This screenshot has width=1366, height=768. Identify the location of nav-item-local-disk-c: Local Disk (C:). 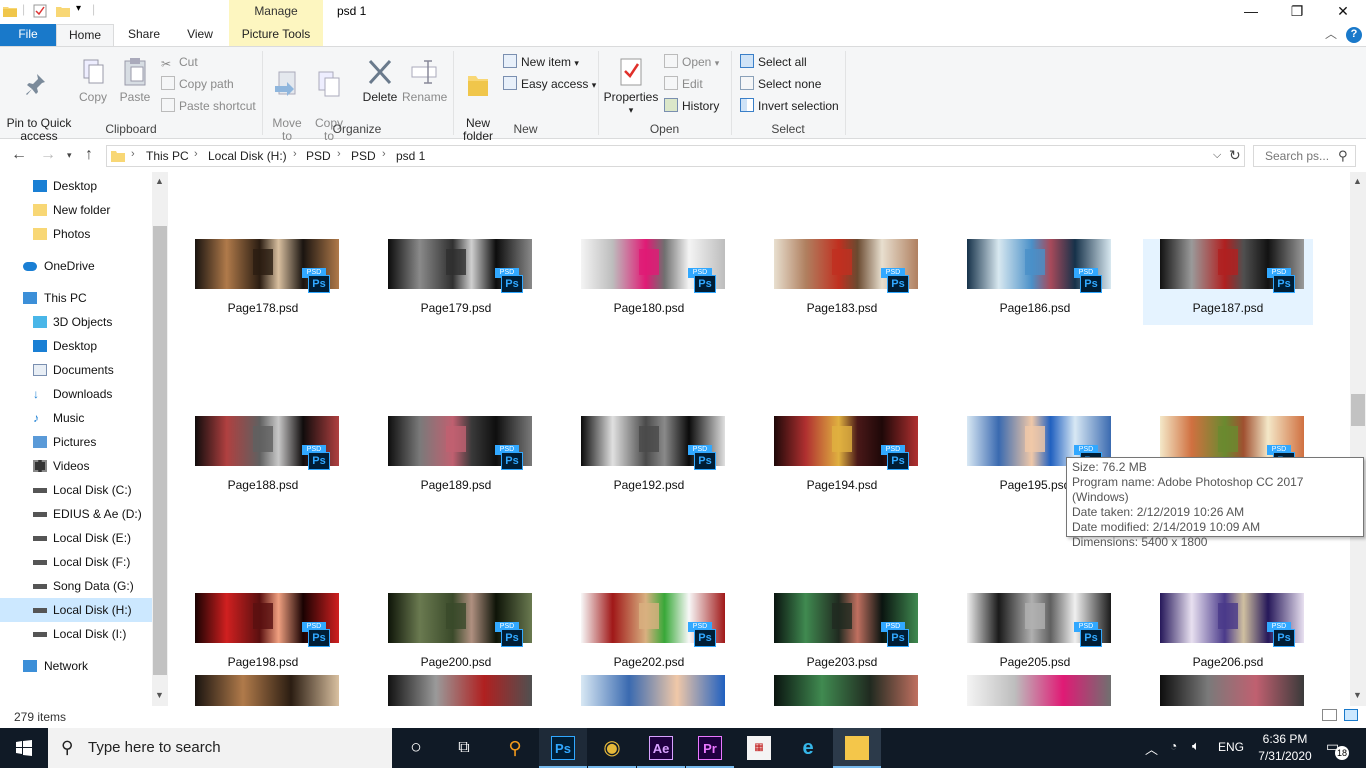
(76, 490).